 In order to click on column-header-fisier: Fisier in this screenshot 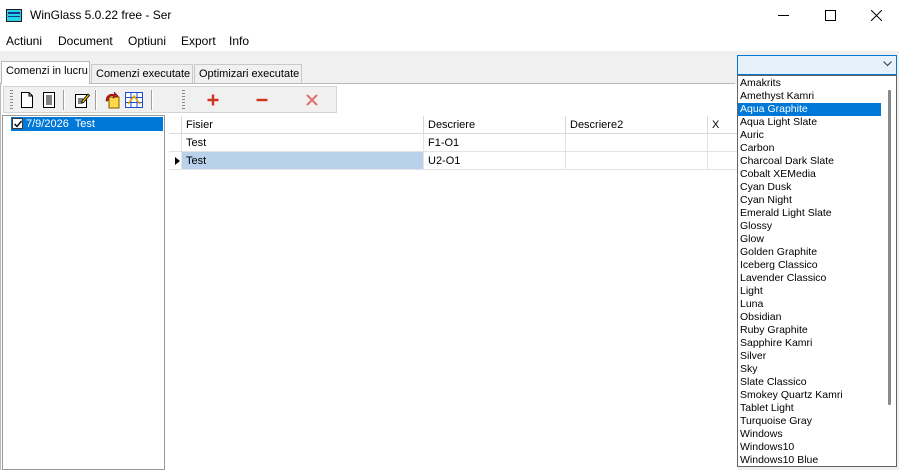, I will do `click(303, 125)`.